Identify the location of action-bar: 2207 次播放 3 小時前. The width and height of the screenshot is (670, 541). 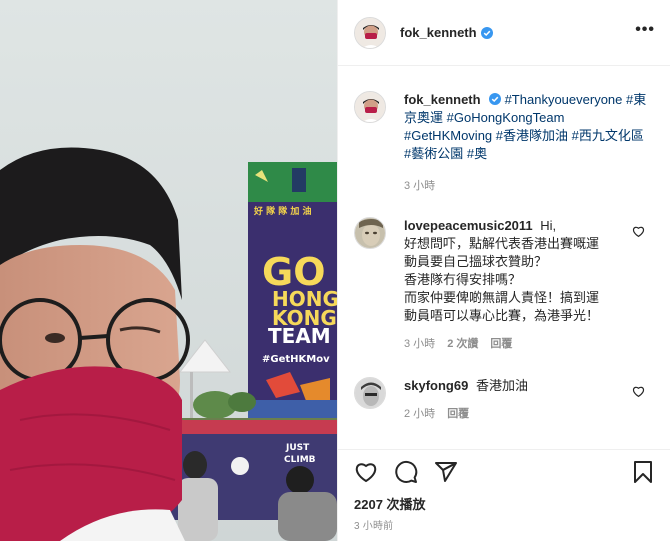
(504, 495).